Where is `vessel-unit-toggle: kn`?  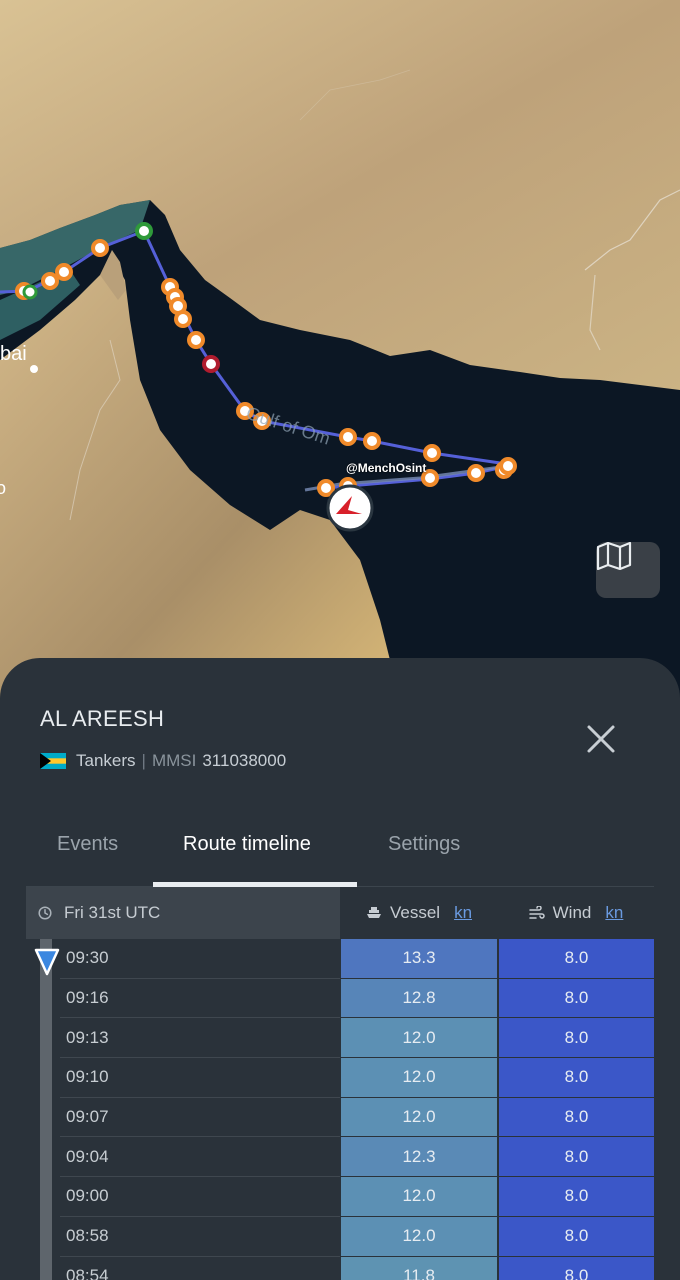
vessel-unit-toggle: kn is located at coordinates (463, 913).